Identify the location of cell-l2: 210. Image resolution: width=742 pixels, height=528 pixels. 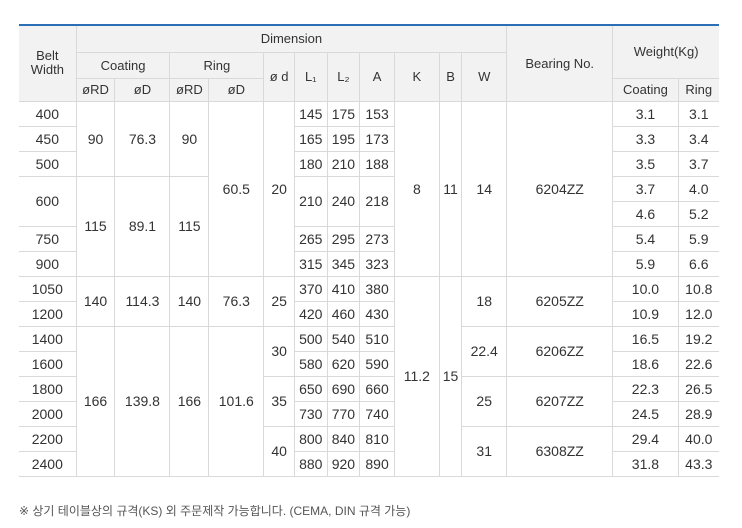
(343, 163).